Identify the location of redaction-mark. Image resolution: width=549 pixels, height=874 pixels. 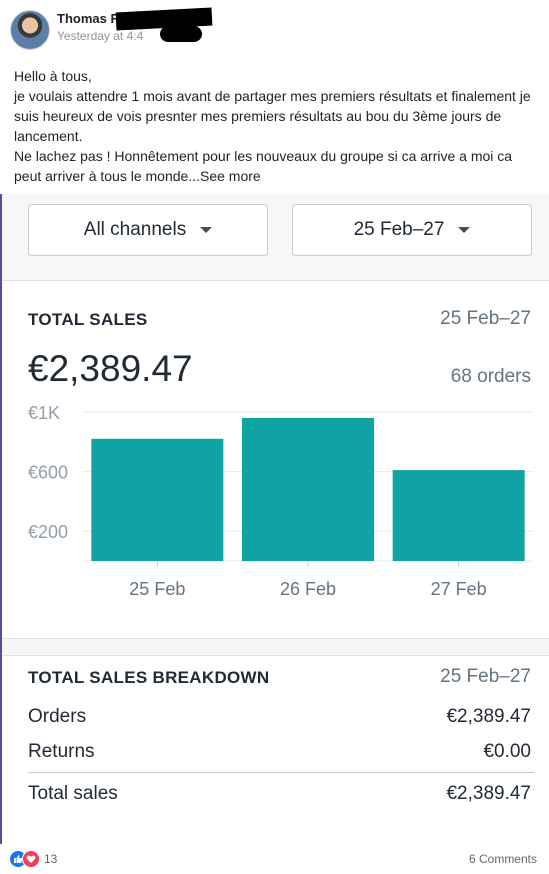
(181, 34).